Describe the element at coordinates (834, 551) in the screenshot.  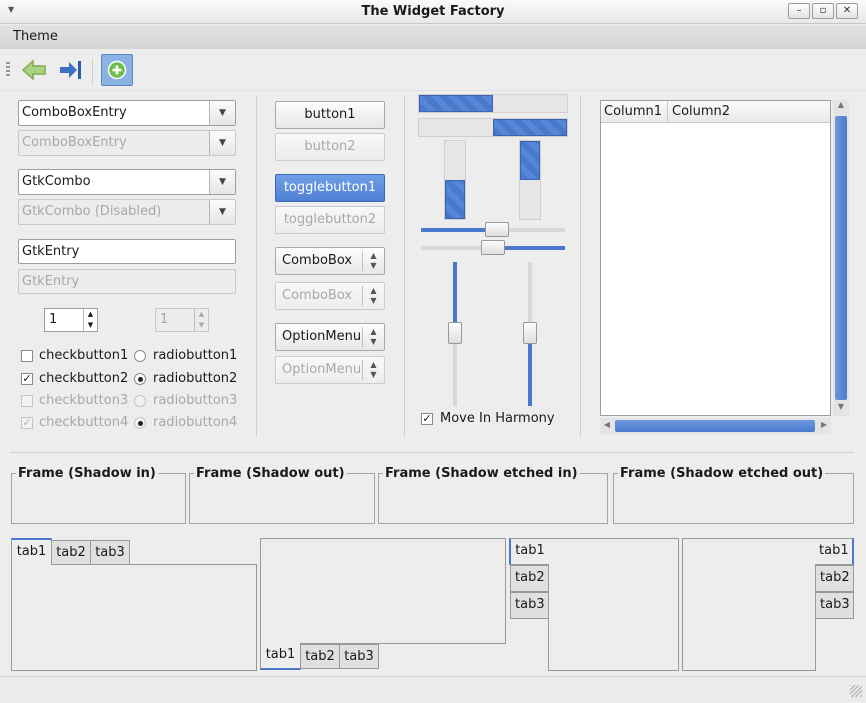
I see `tab-right-1: tab1` at that location.